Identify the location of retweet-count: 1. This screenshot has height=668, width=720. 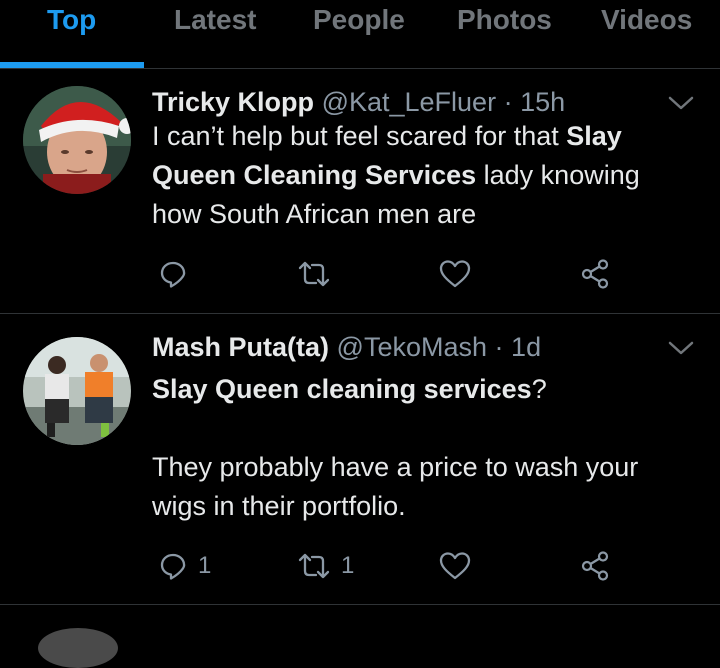
(348, 565).